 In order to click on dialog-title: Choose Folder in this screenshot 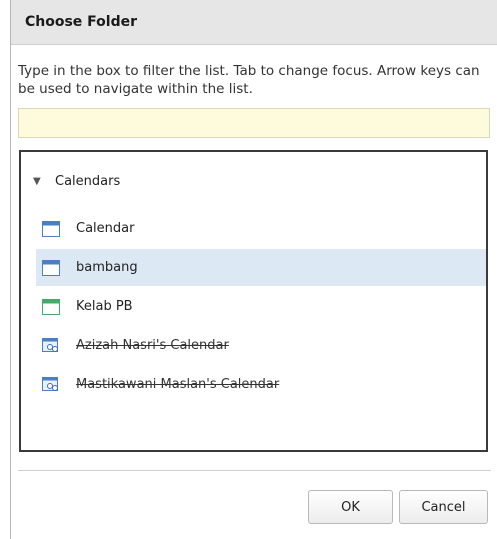, I will do `click(81, 22)`.